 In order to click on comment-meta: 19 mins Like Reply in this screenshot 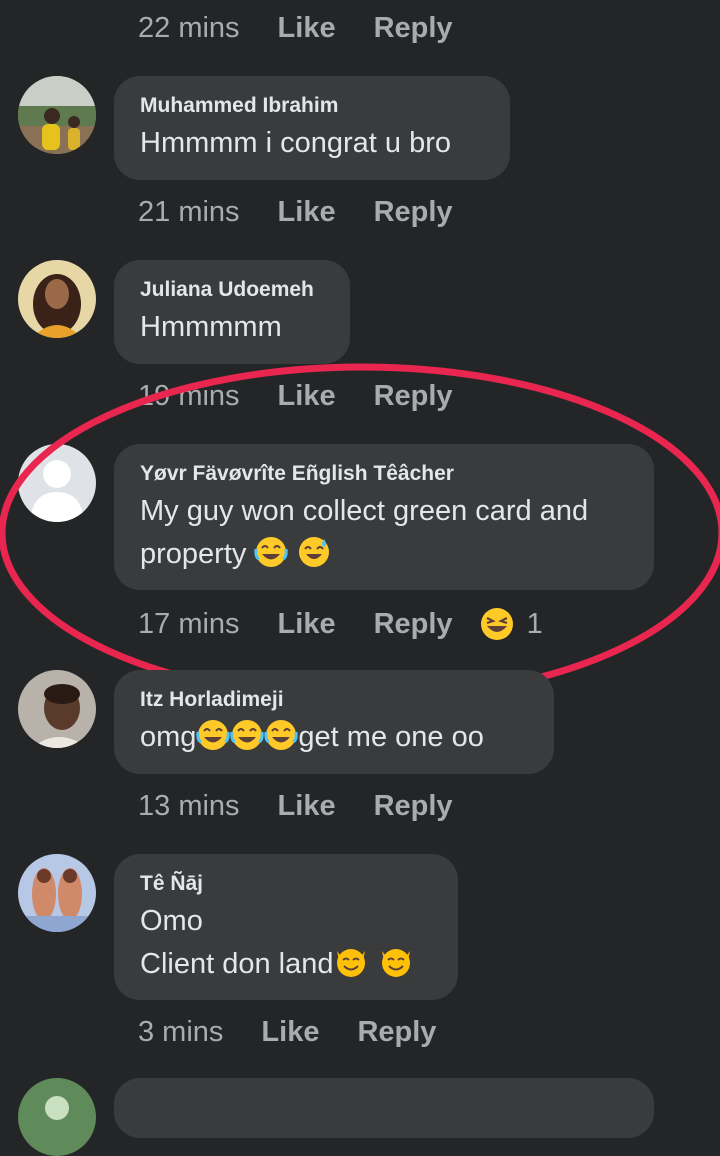, I will do `click(314, 396)`.